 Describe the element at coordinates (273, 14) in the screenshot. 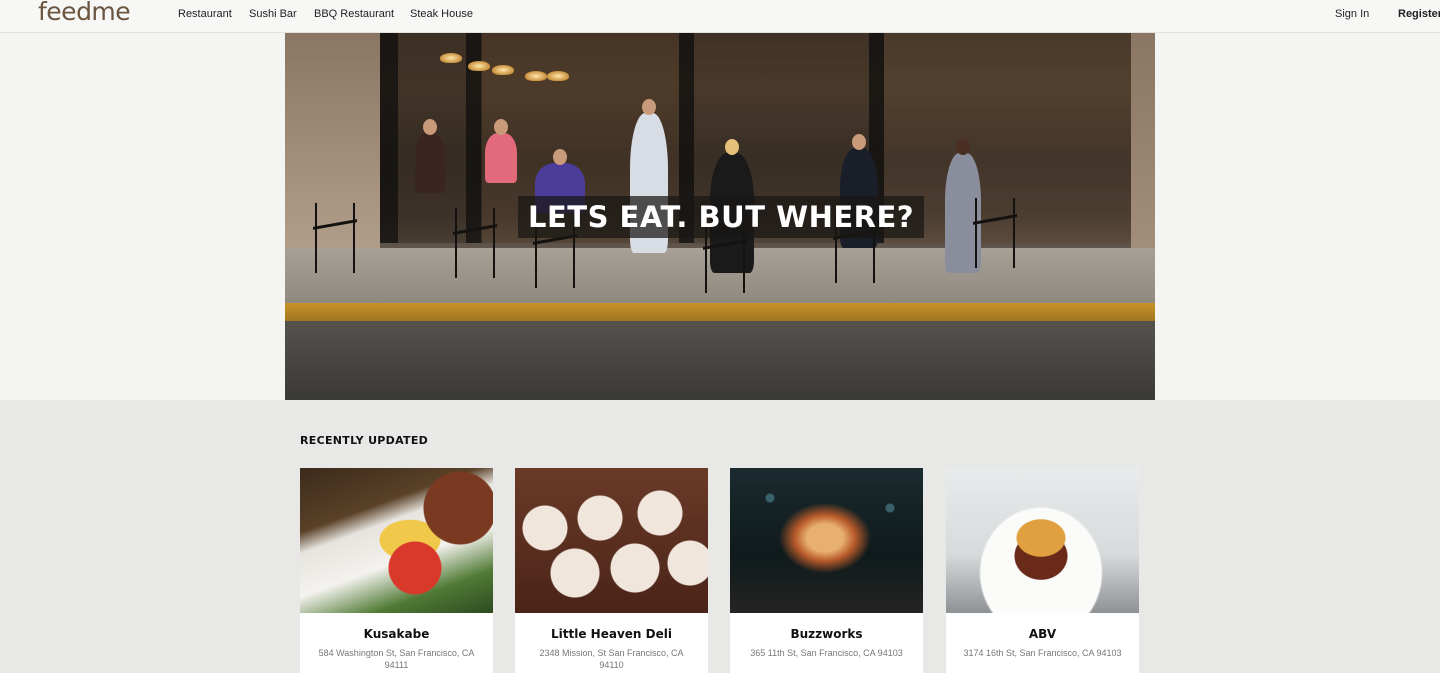

I see `nav-link-sushi-bar: Sushi Bar` at that location.